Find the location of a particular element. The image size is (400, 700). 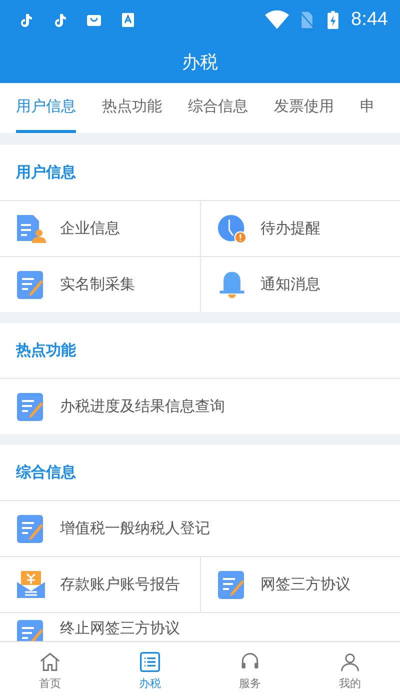

app-store-icon is located at coordinates (128, 20).